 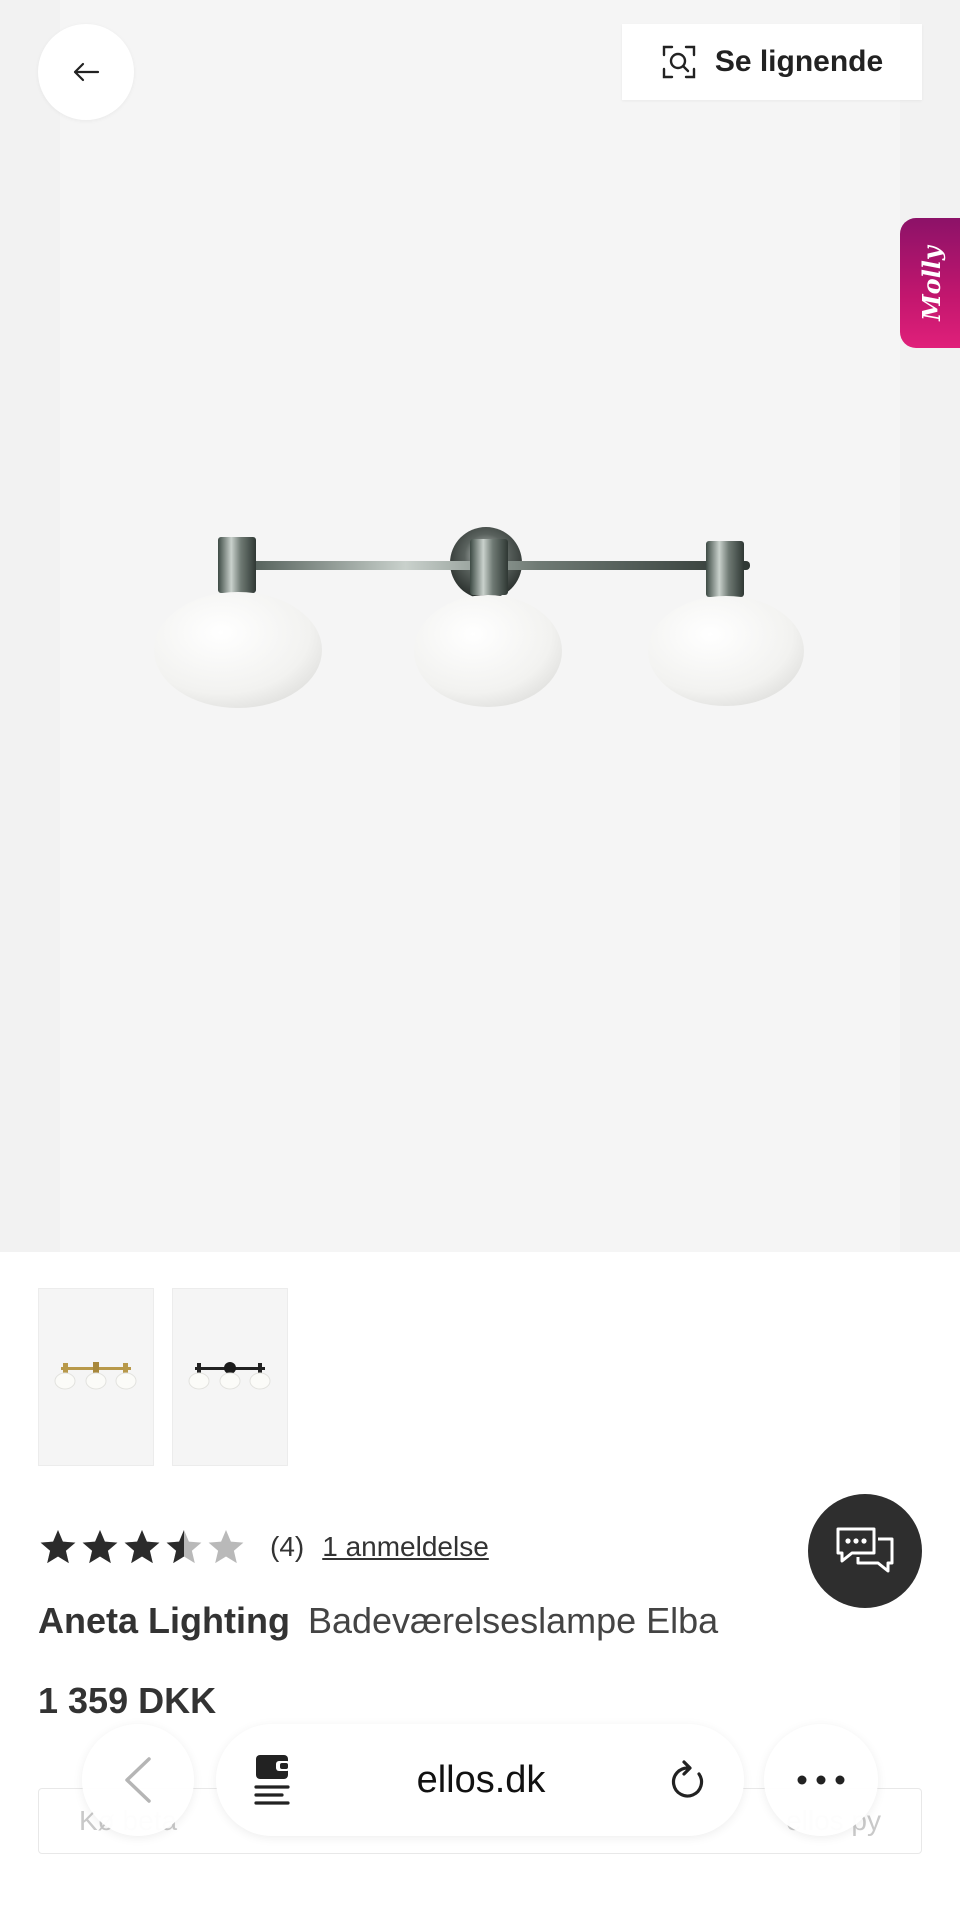 I want to click on thumbnail-black-variant, so click(x=230, y=1377).